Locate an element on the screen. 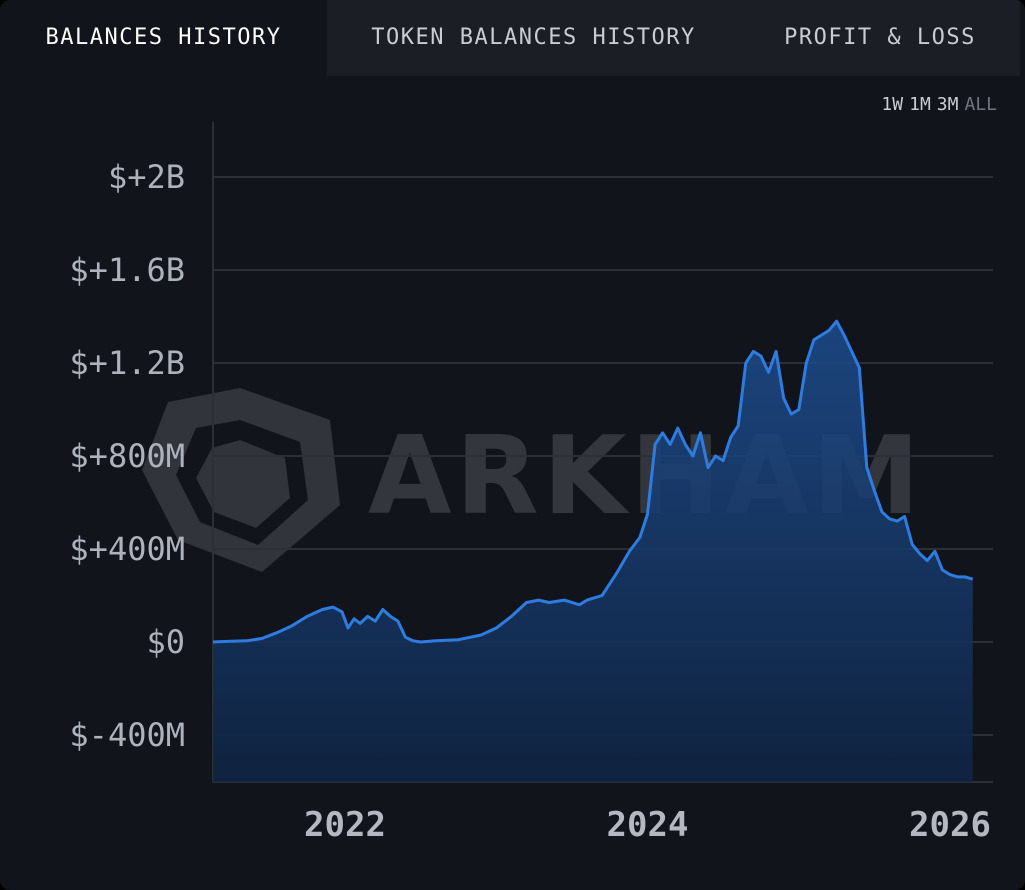  y-axis-labels: $+2B $+1.6B $+1.2B $+800M $+400M $0 $-400M is located at coordinates (127, 456).